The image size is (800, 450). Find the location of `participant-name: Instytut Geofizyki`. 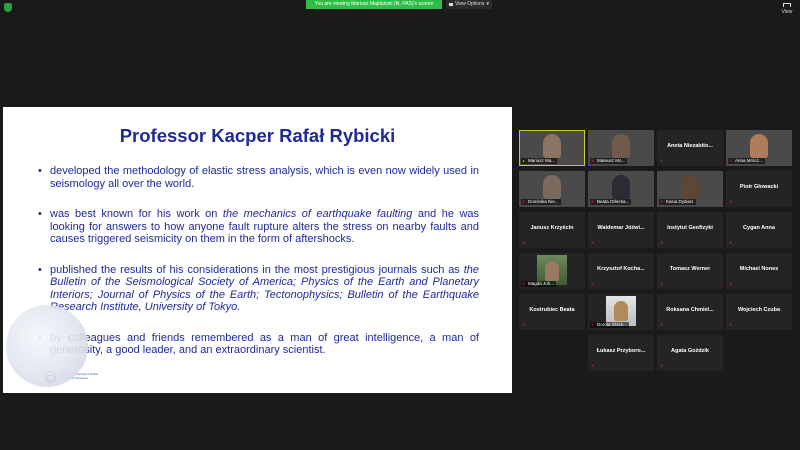

participant-name: Instytut Geofizyki is located at coordinates (690, 228).